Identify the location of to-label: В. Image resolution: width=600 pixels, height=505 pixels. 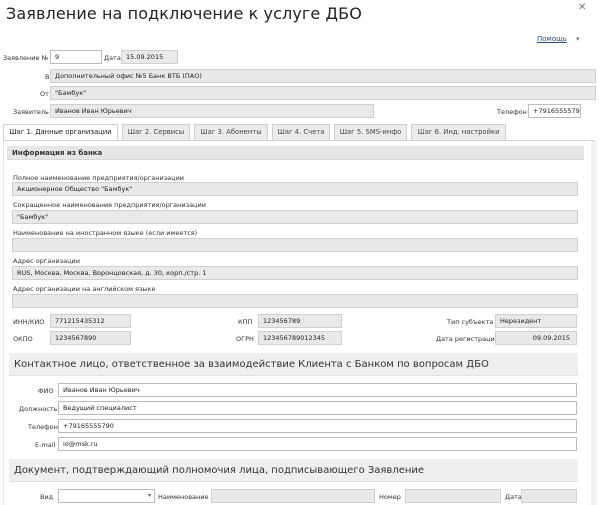
(47, 77).